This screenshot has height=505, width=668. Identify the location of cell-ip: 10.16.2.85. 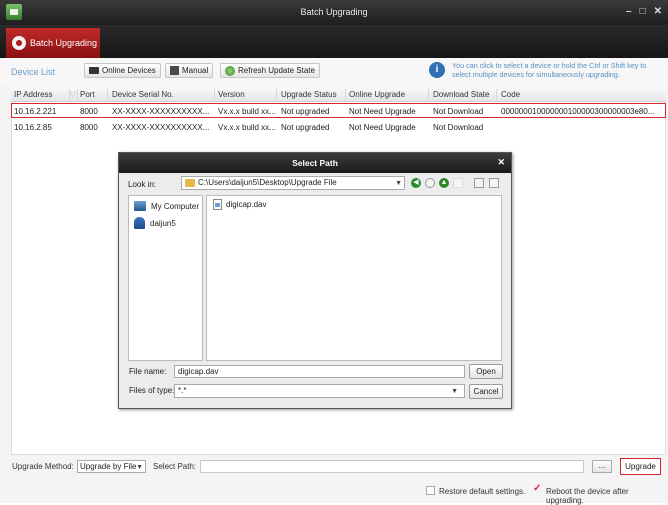
(33, 127).